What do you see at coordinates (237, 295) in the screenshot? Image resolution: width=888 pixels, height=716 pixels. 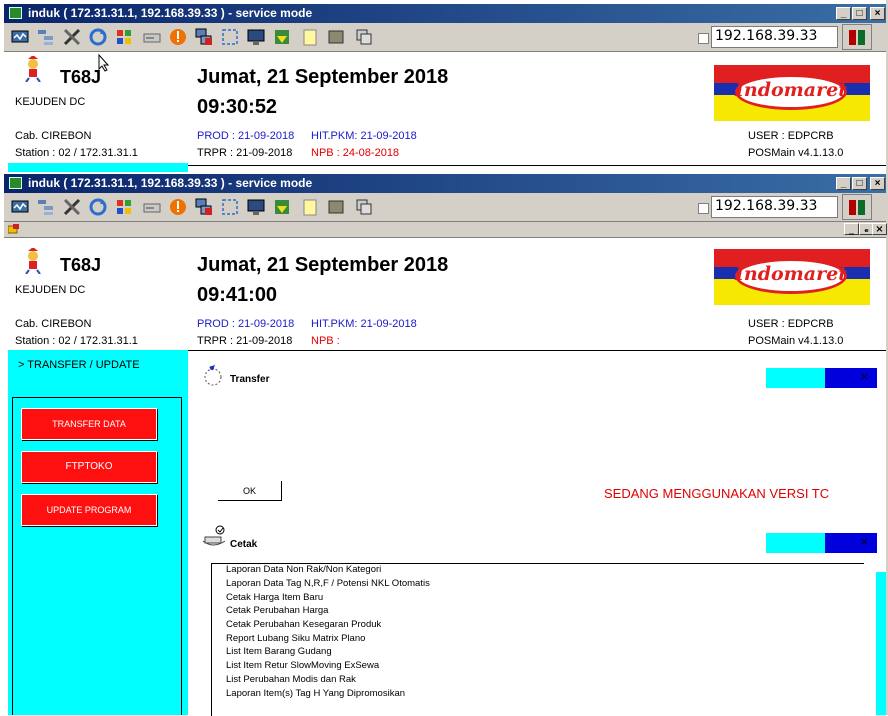 I see `time-label: 09:41:00` at bounding box center [237, 295].